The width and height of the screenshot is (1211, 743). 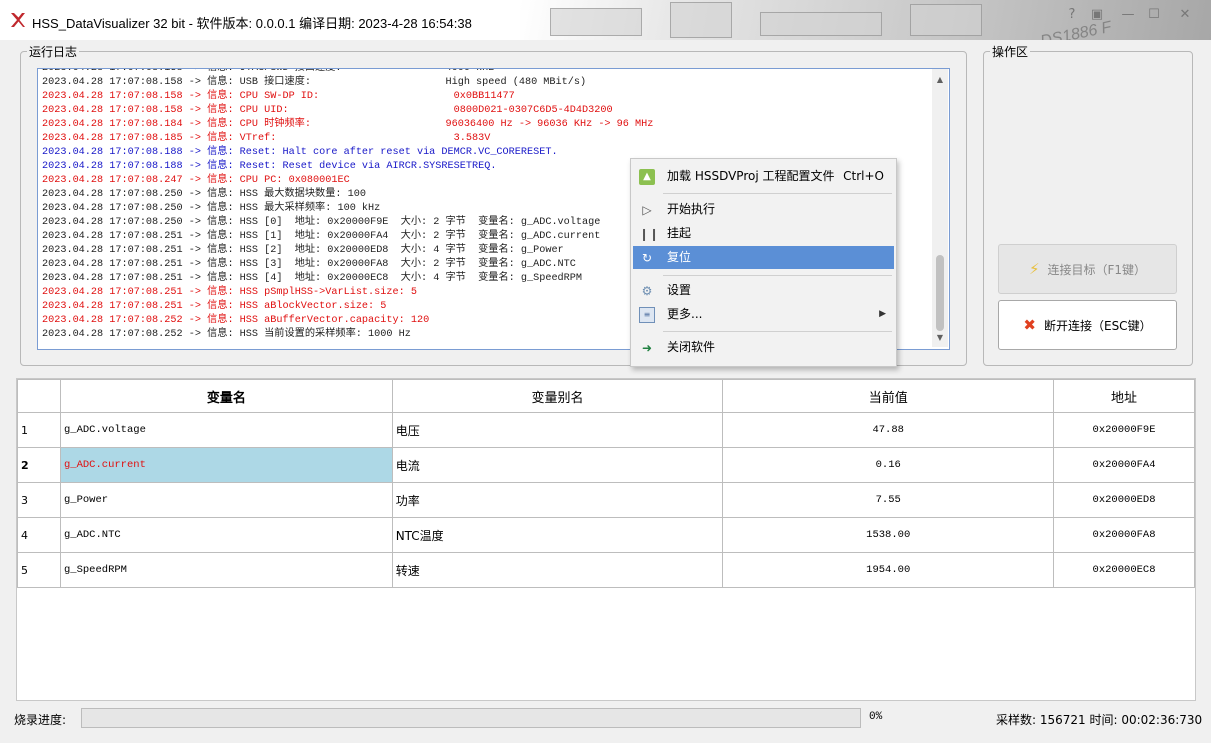 I want to click on current-value-cell: 1954.00, so click(x=888, y=570).